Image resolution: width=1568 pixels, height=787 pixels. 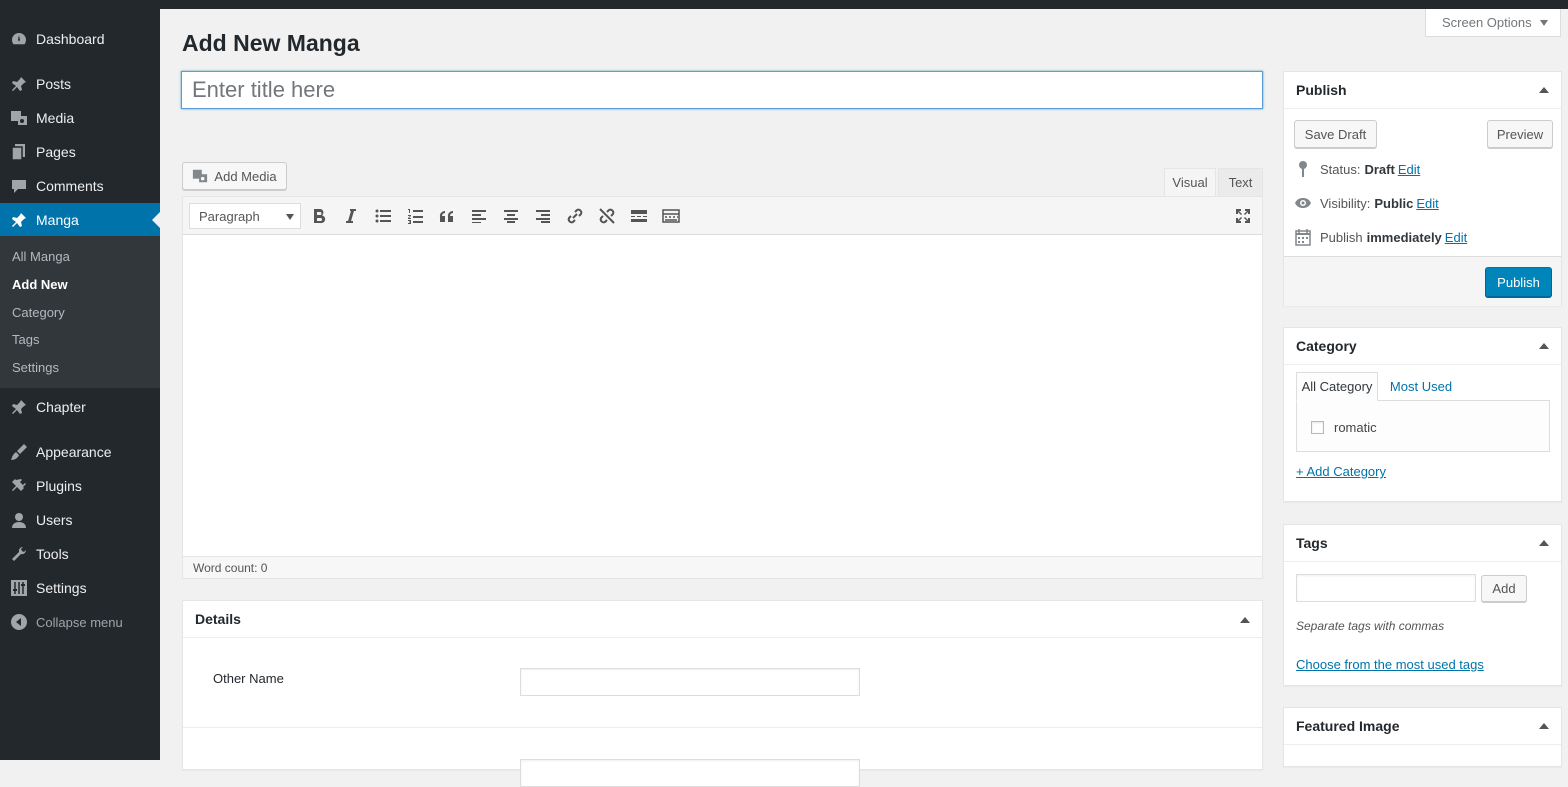 I want to click on blockquote-icon, so click(x=447, y=216).